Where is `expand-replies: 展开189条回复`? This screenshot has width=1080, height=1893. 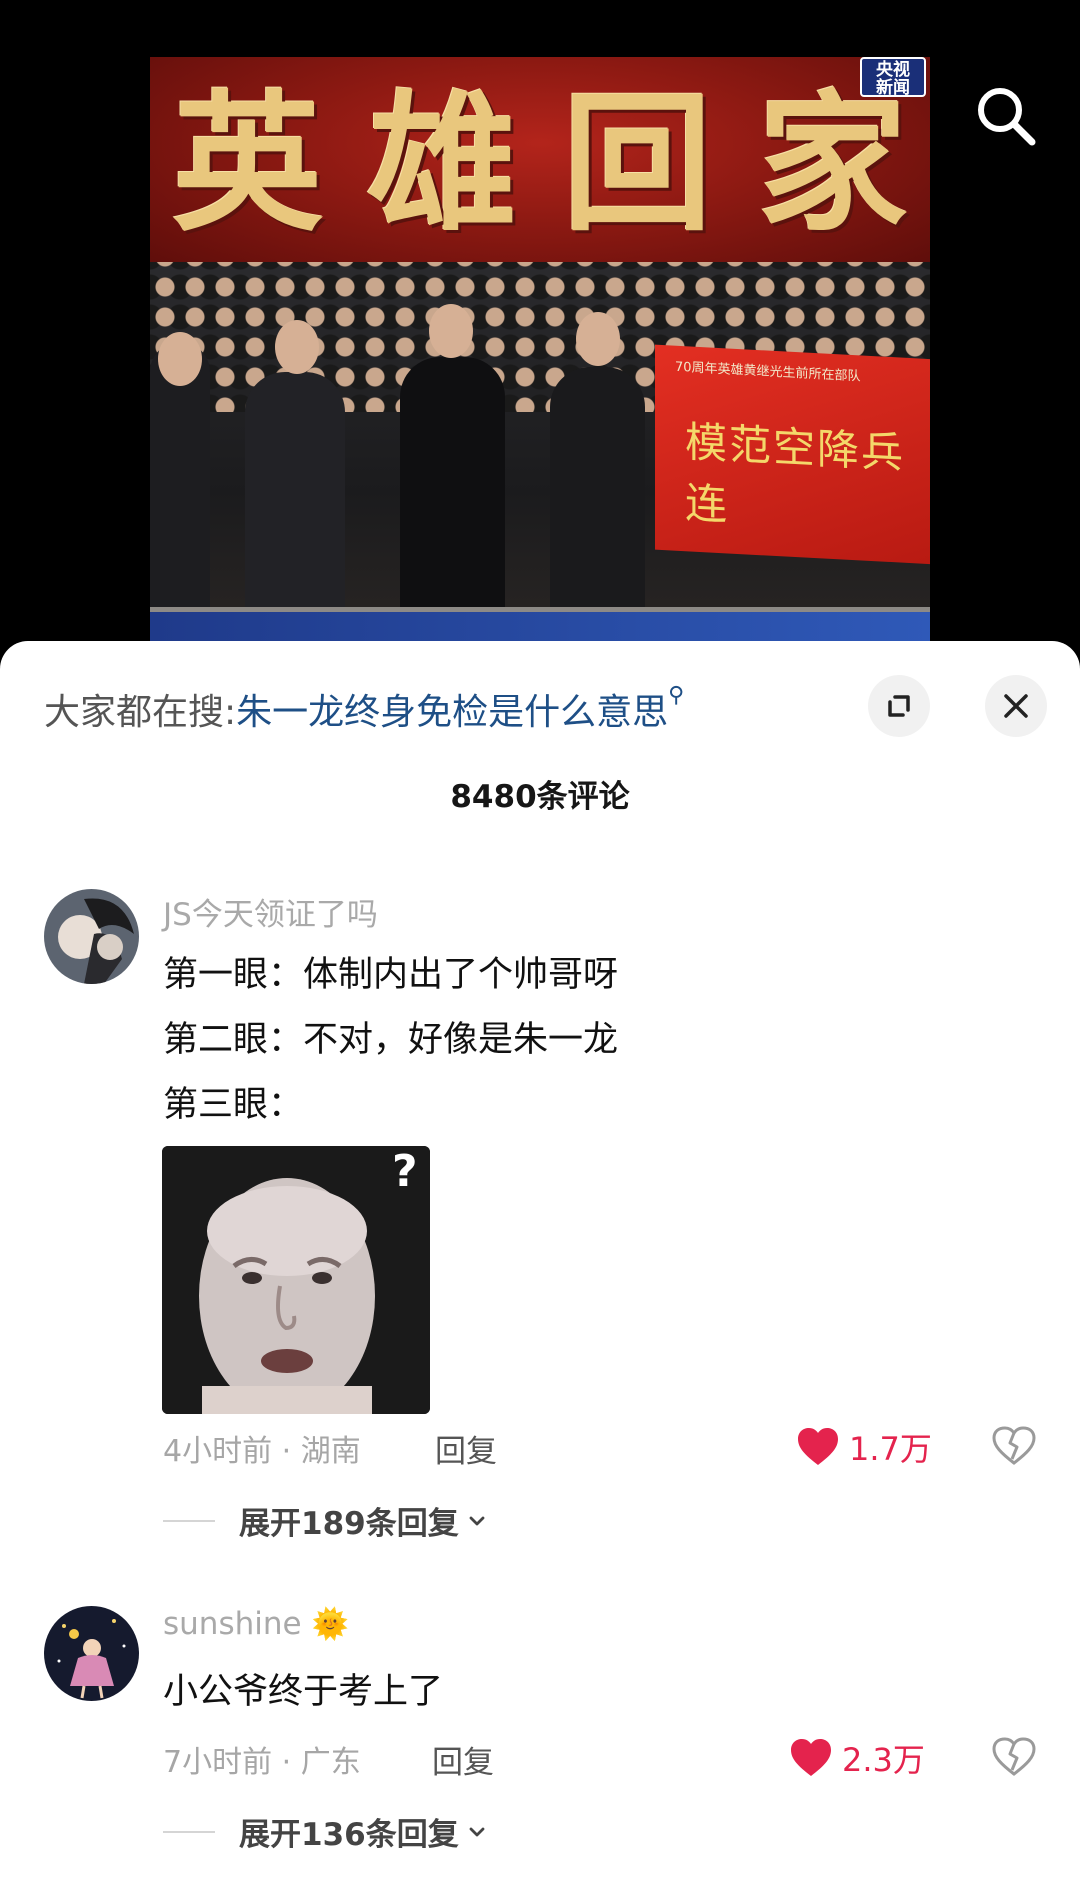
expand-replies: 展开189条回复 is located at coordinates (325, 1520).